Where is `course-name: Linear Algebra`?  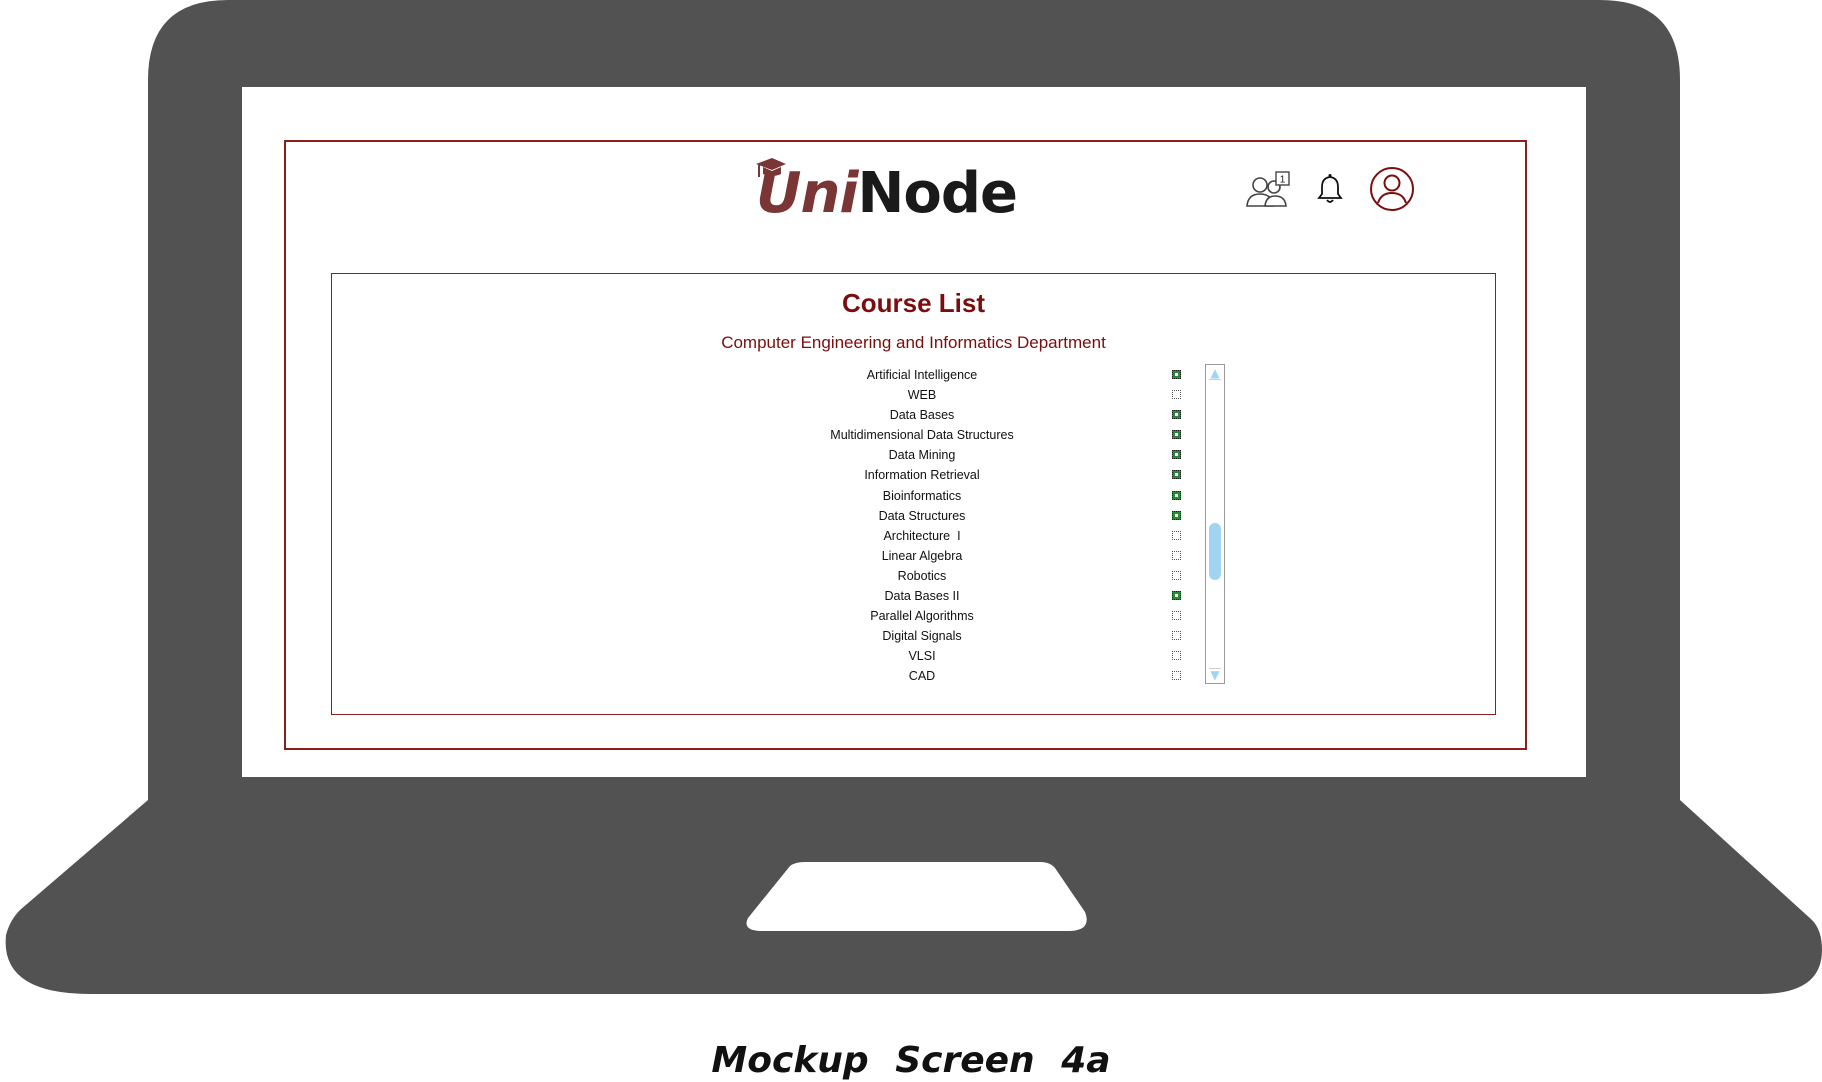 course-name: Linear Algebra is located at coordinates (922, 555).